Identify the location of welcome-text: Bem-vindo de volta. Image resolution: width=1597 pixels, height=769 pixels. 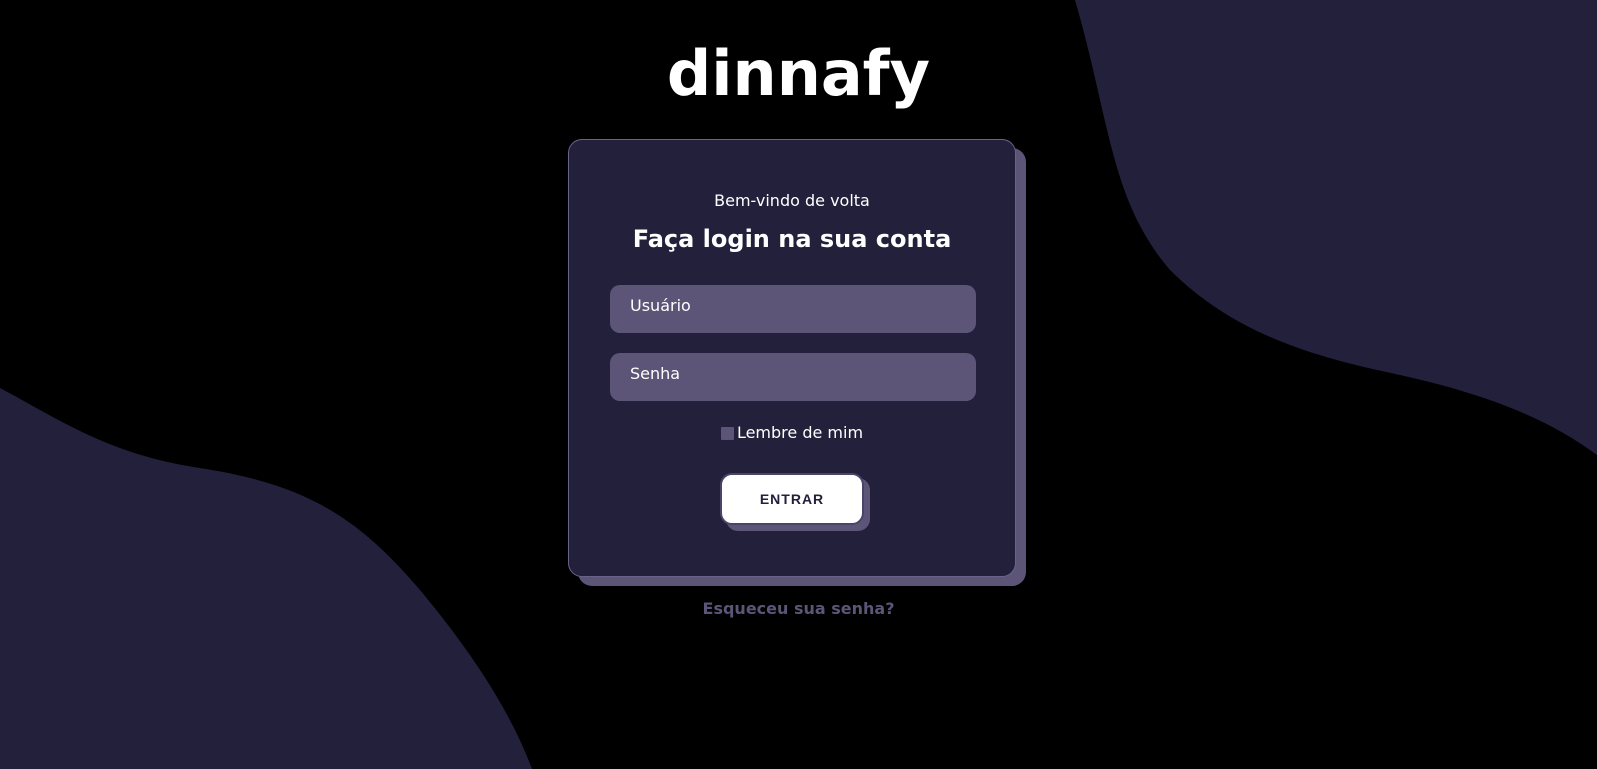
(792, 200).